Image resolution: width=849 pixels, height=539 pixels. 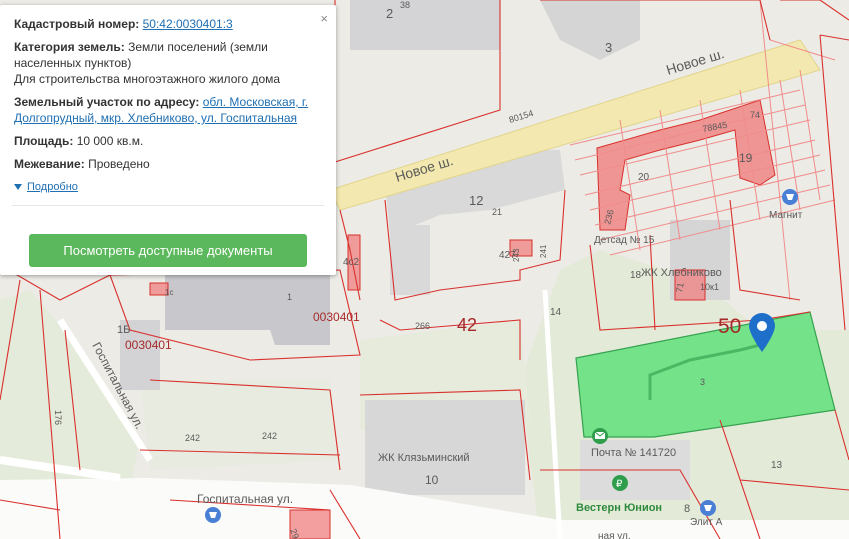 I want to click on label-elit: Элит А, so click(x=706, y=522).